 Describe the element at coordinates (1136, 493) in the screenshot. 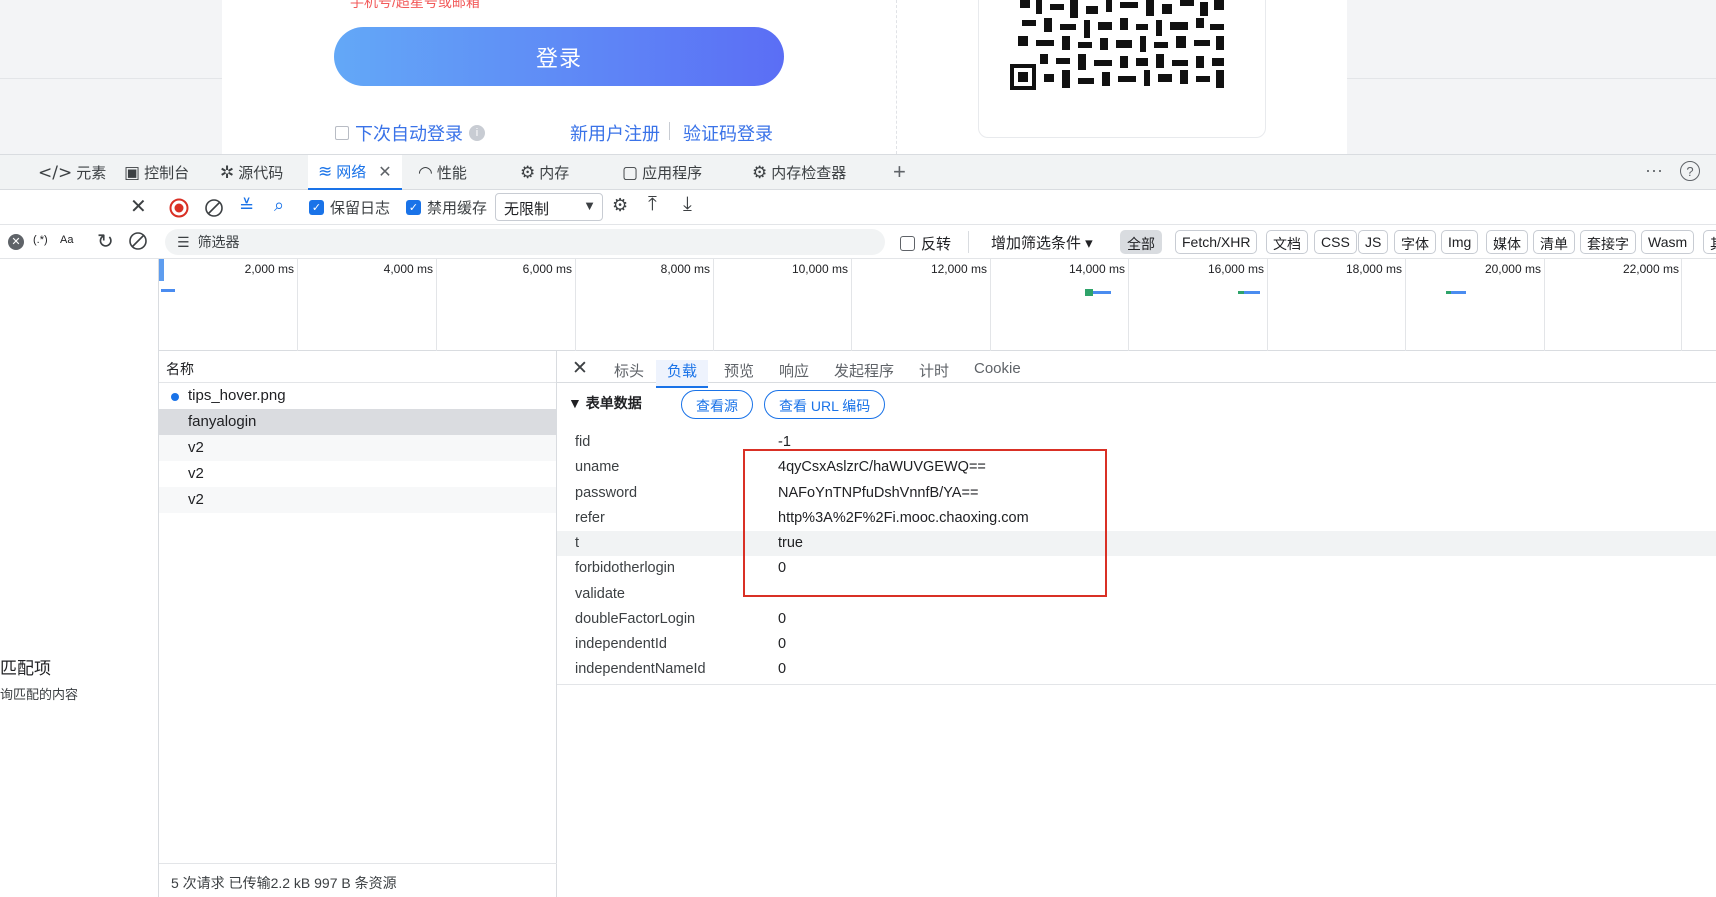

I see `form-field-row: password NAFoYnTNPfuDshVnnfB/YA==` at that location.